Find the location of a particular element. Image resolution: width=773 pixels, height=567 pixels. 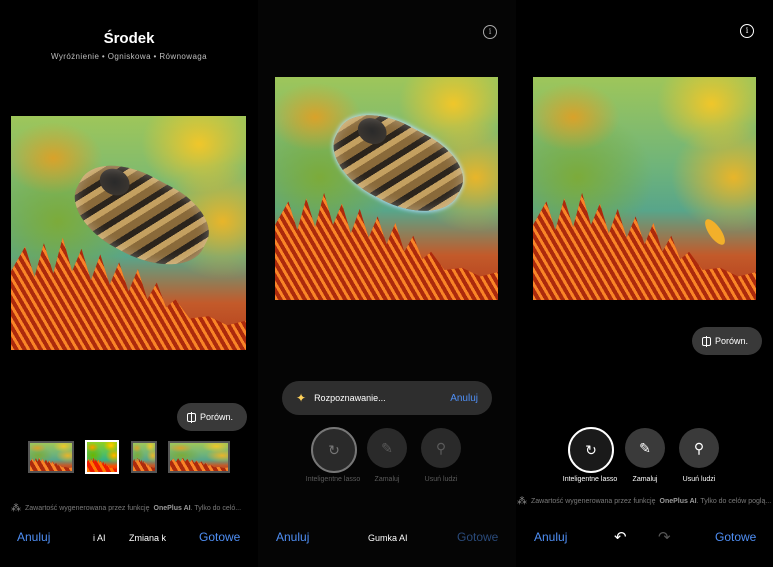

tab-ai: i AI is located at coordinates (99, 541).